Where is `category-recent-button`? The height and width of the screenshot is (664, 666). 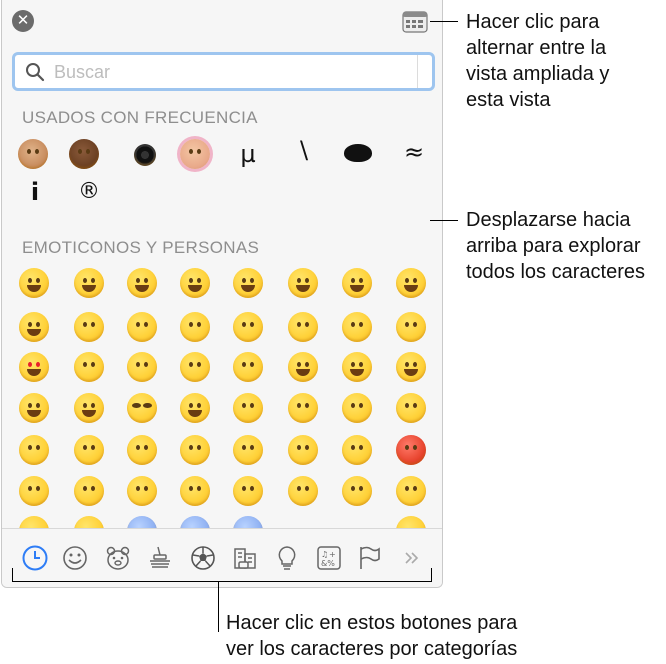
category-recent-button is located at coordinates (35, 558).